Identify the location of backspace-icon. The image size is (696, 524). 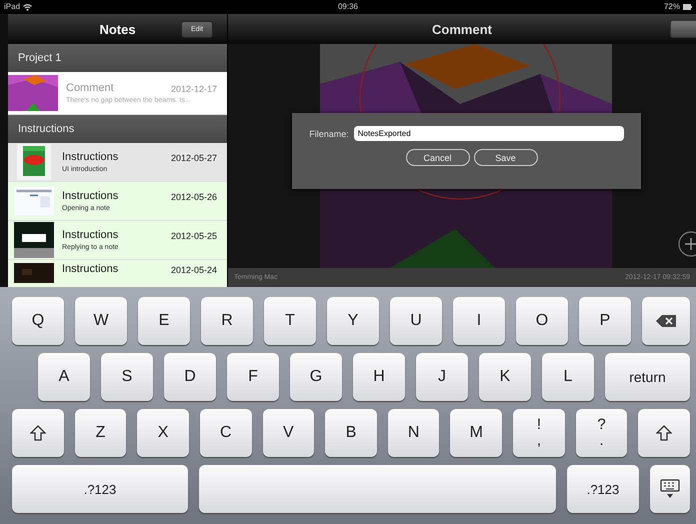
(666, 321).